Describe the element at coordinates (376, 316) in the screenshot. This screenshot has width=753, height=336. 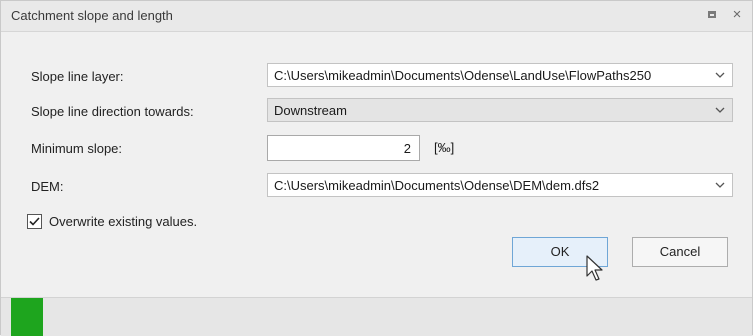
I see `status-bar` at that location.